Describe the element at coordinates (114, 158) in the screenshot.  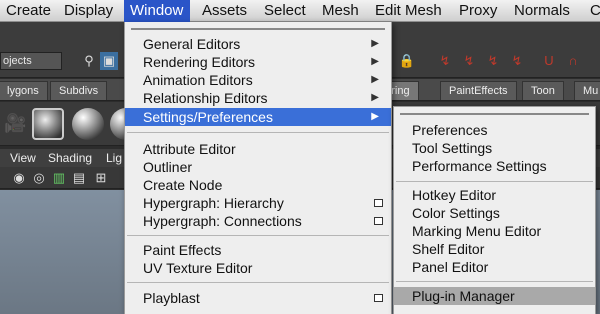
I see `lighting-menu: Lig` at that location.